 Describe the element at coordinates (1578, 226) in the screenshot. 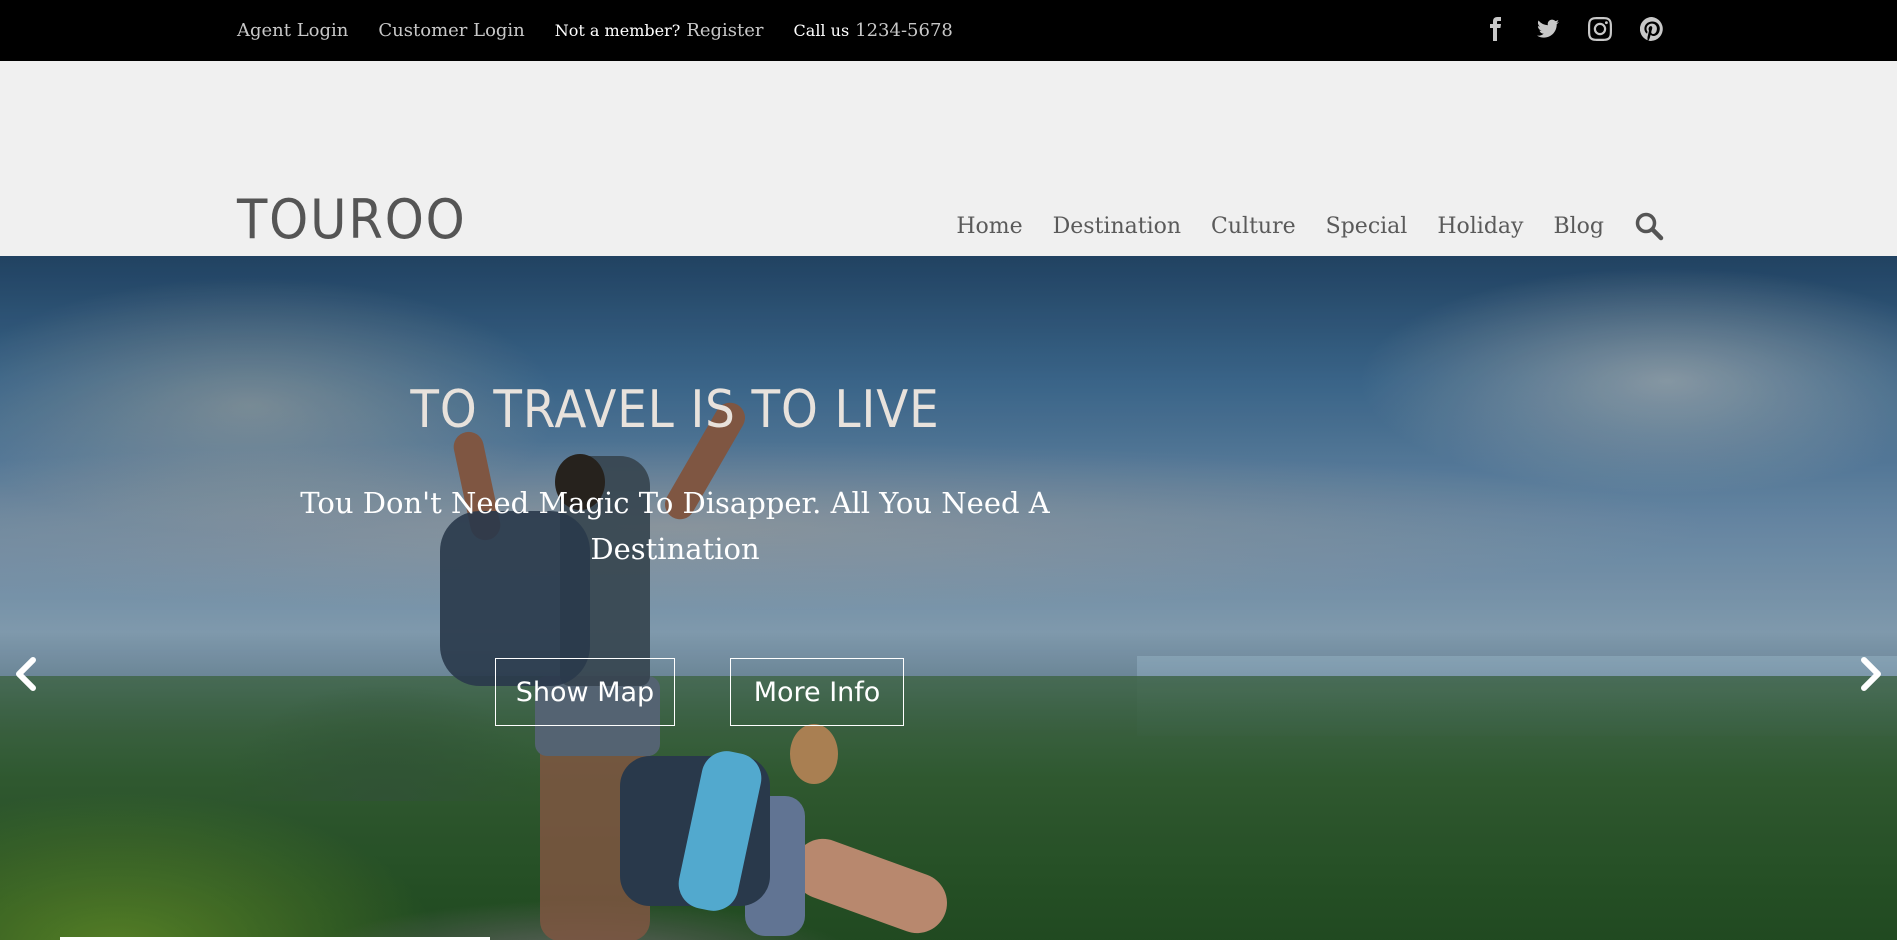

I see `nav-blog: Blog` at that location.